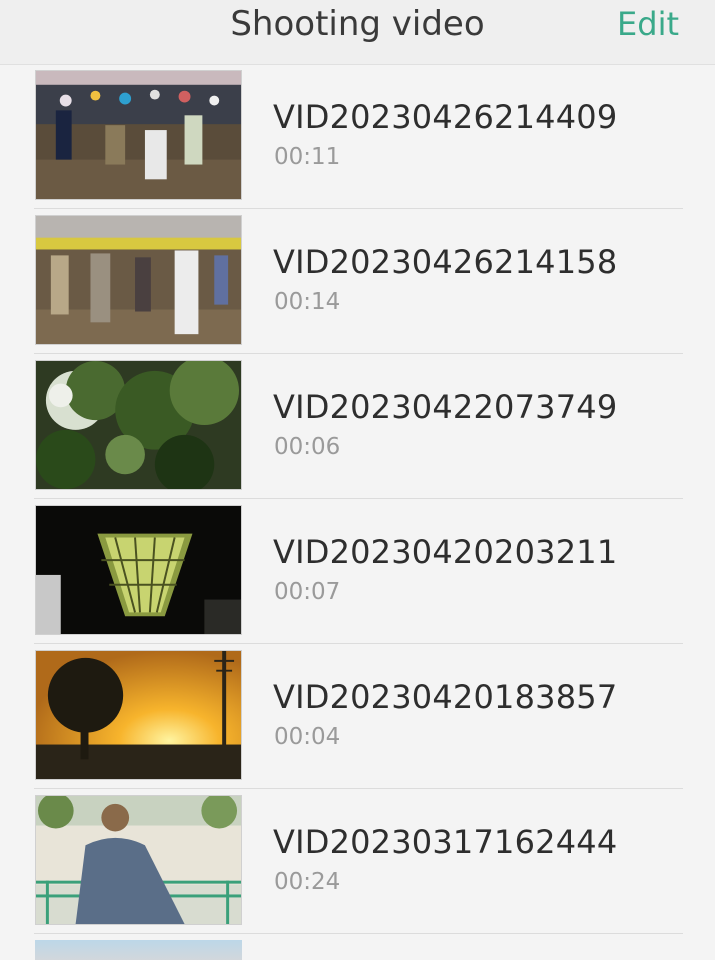 The height and width of the screenshot is (960, 715). I want to click on video-name: VID20230426214158, so click(445, 262).